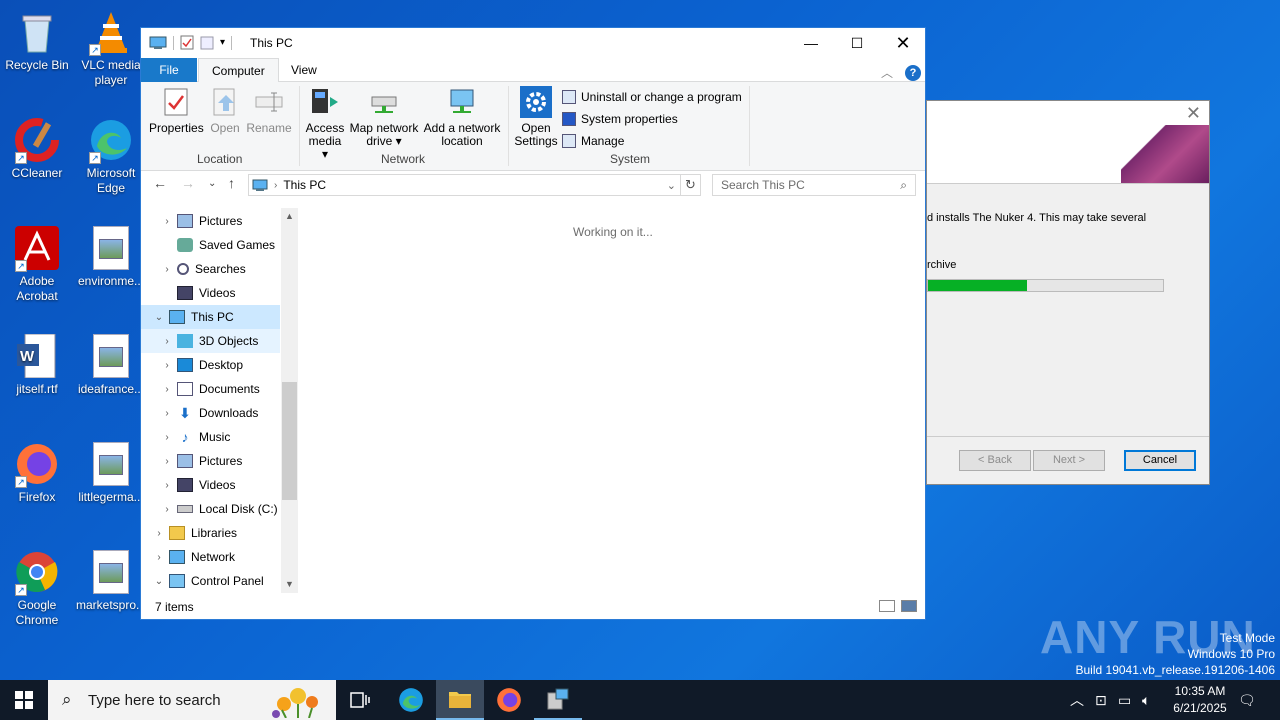 The width and height of the screenshot is (1280, 720). What do you see at coordinates (630, 159) in the screenshot?
I see `group-label-system: System` at bounding box center [630, 159].